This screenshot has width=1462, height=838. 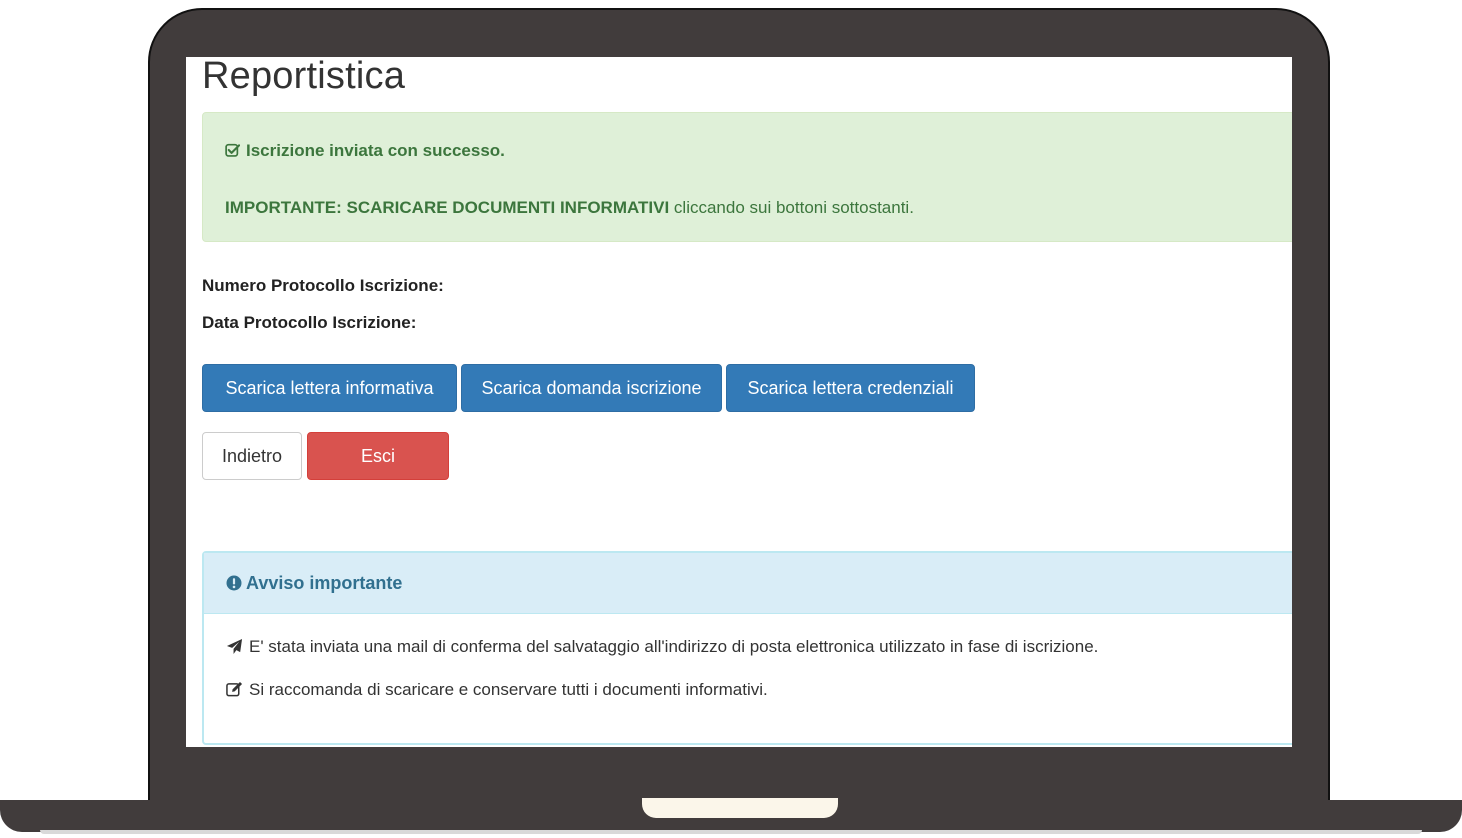 What do you see at coordinates (329, 388) in the screenshot?
I see `download-info-letter-button: Scarica lettera informativa` at bounding box center [329, 388].